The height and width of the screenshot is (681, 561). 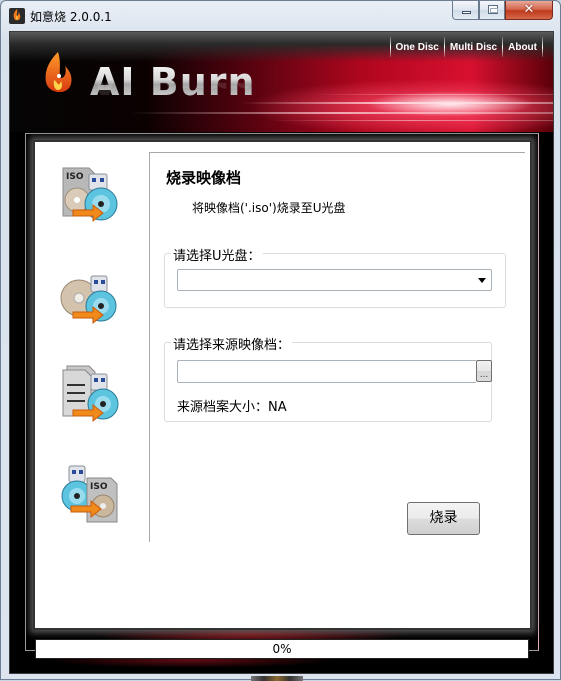 I want to click on content-top-divider, so click(x=337, y=152).